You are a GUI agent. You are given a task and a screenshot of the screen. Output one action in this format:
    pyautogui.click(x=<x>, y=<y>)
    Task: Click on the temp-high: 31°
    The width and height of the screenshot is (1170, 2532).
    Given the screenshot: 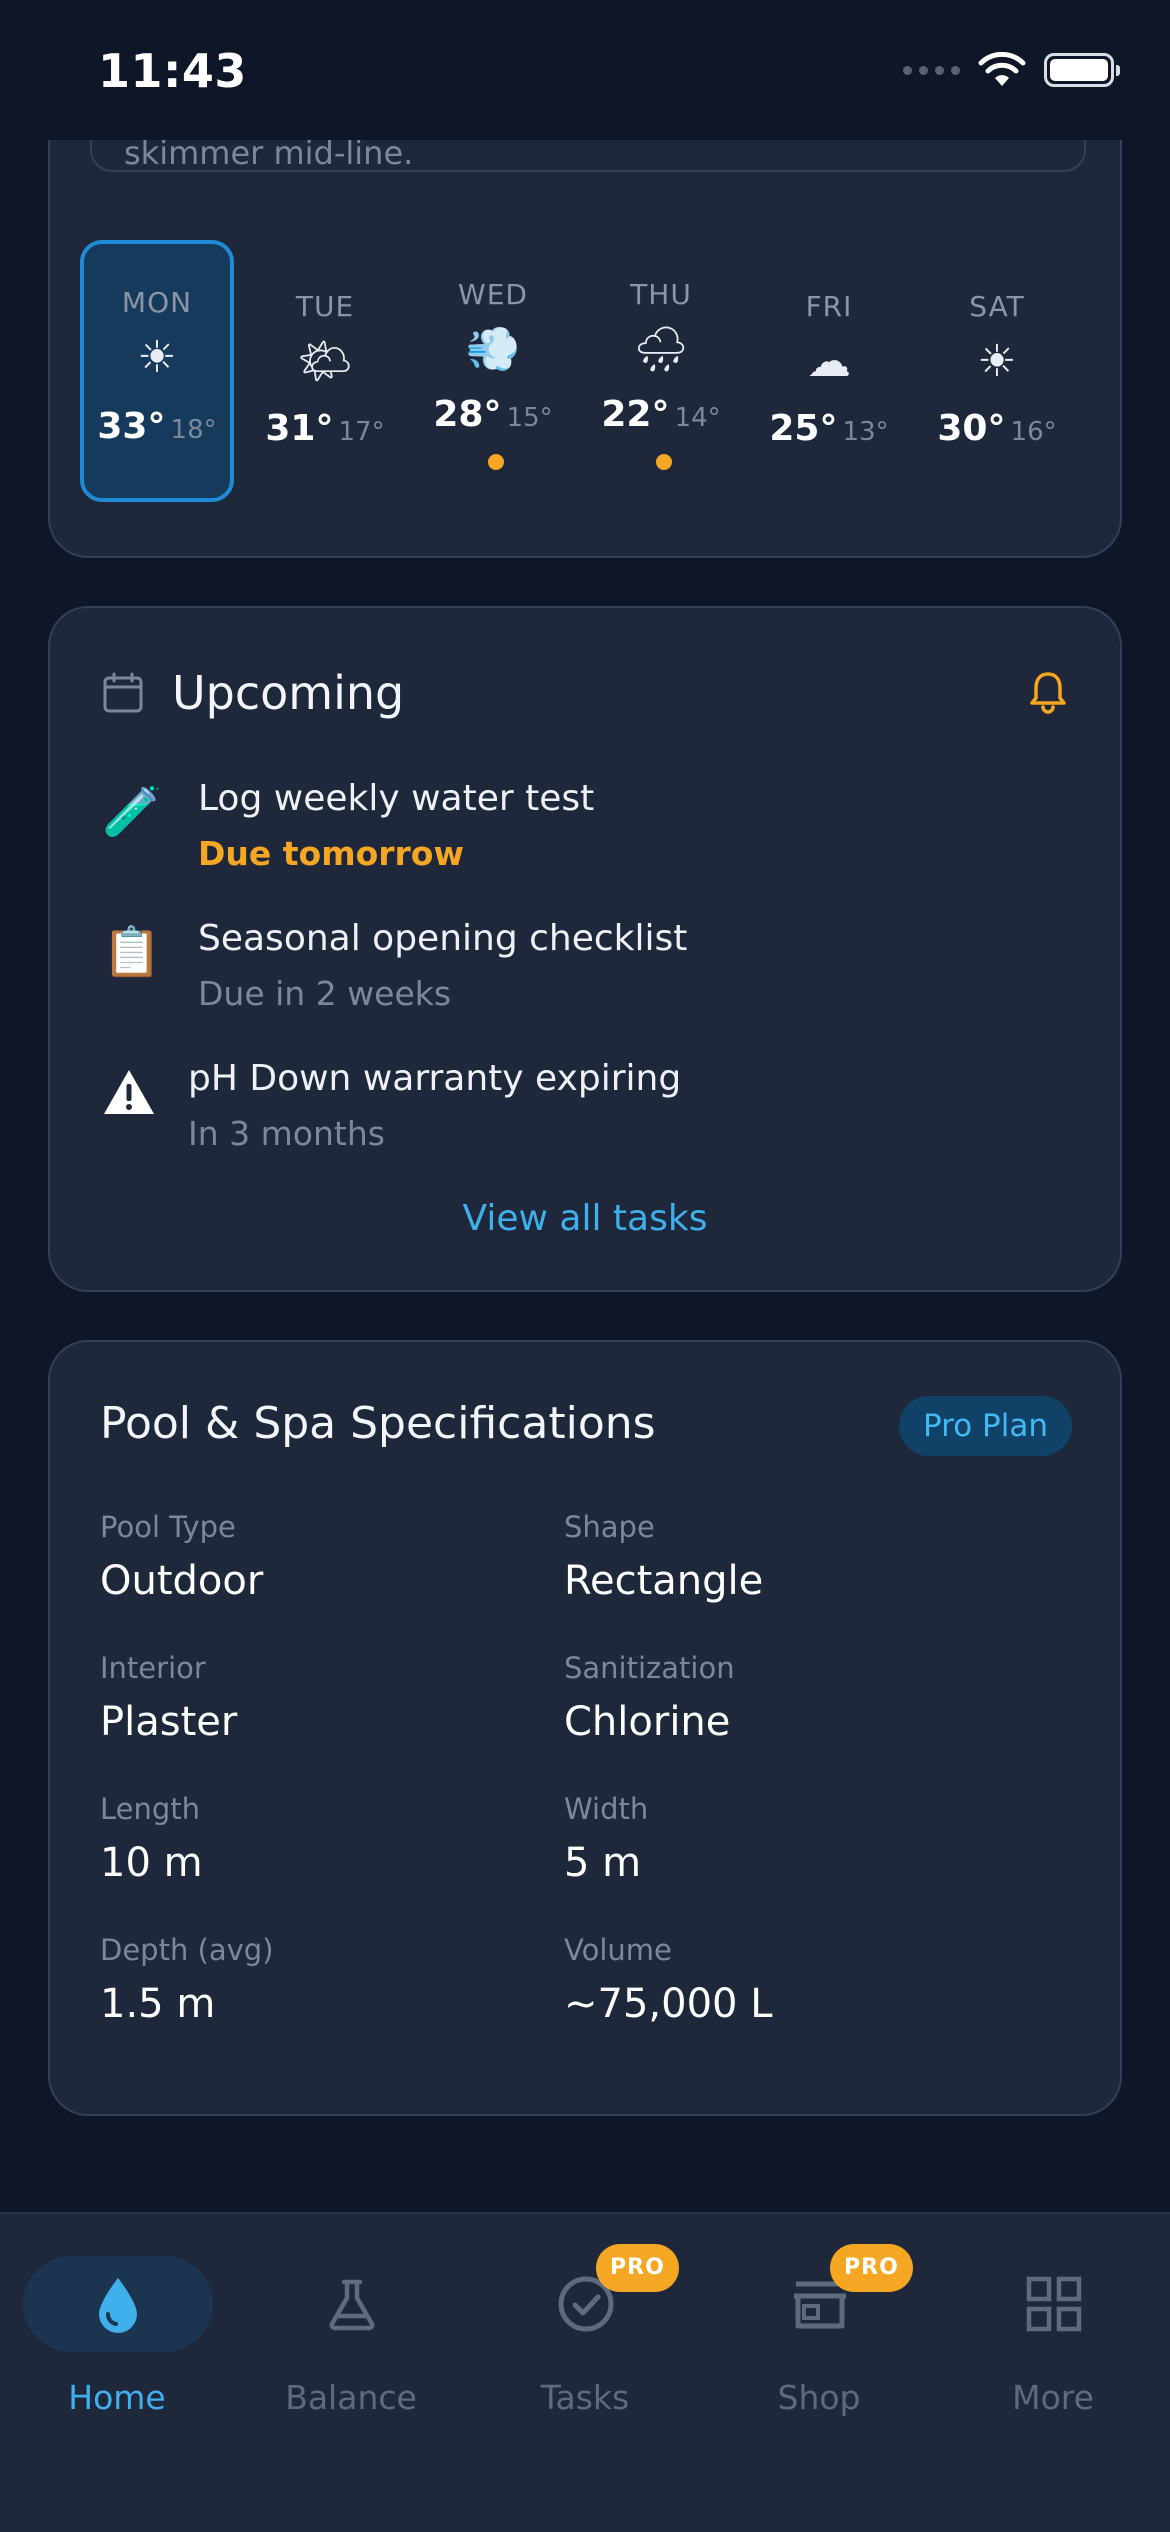 What is the action you would take?
    pyautogui.click(x=299, y=428)
    